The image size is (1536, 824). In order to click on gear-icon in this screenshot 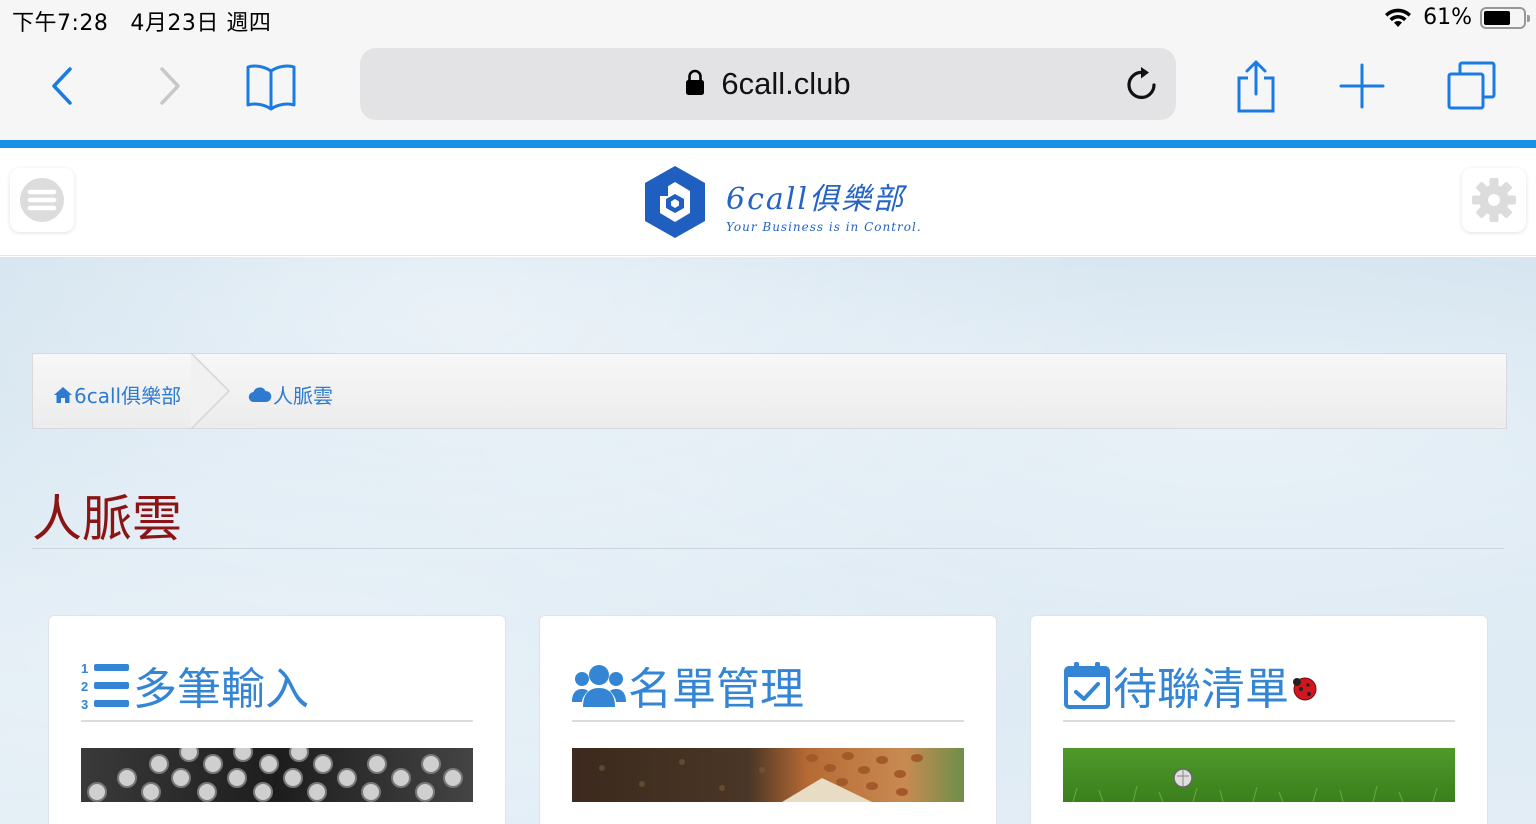, I will do `click(1494, 200)`.